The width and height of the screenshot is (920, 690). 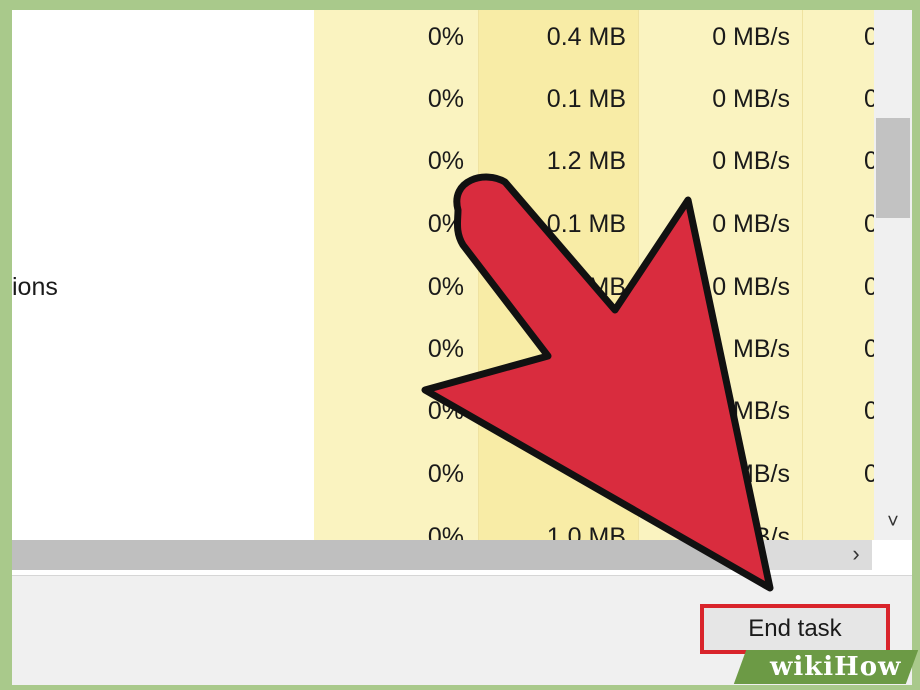 What do you see at coordinates (893, 275) in the screenshot?
I see `vertical-scrollbar: ˅` at bounding box center [893, 275].